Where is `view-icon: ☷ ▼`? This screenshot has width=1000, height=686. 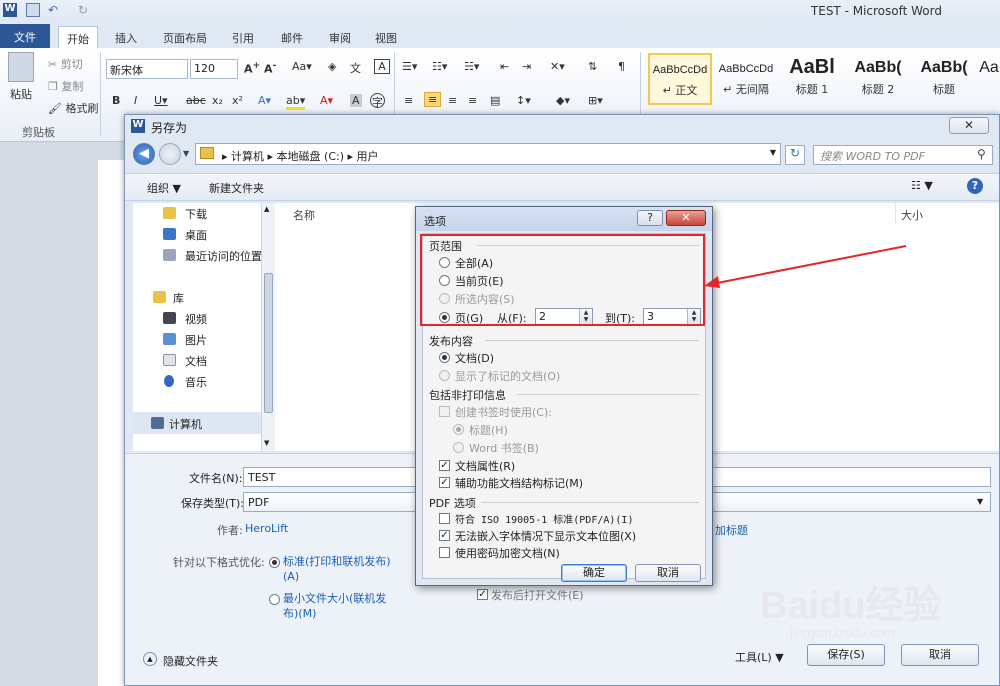 view-icon: ☷ ▼ is located at coordinates (922, 185).